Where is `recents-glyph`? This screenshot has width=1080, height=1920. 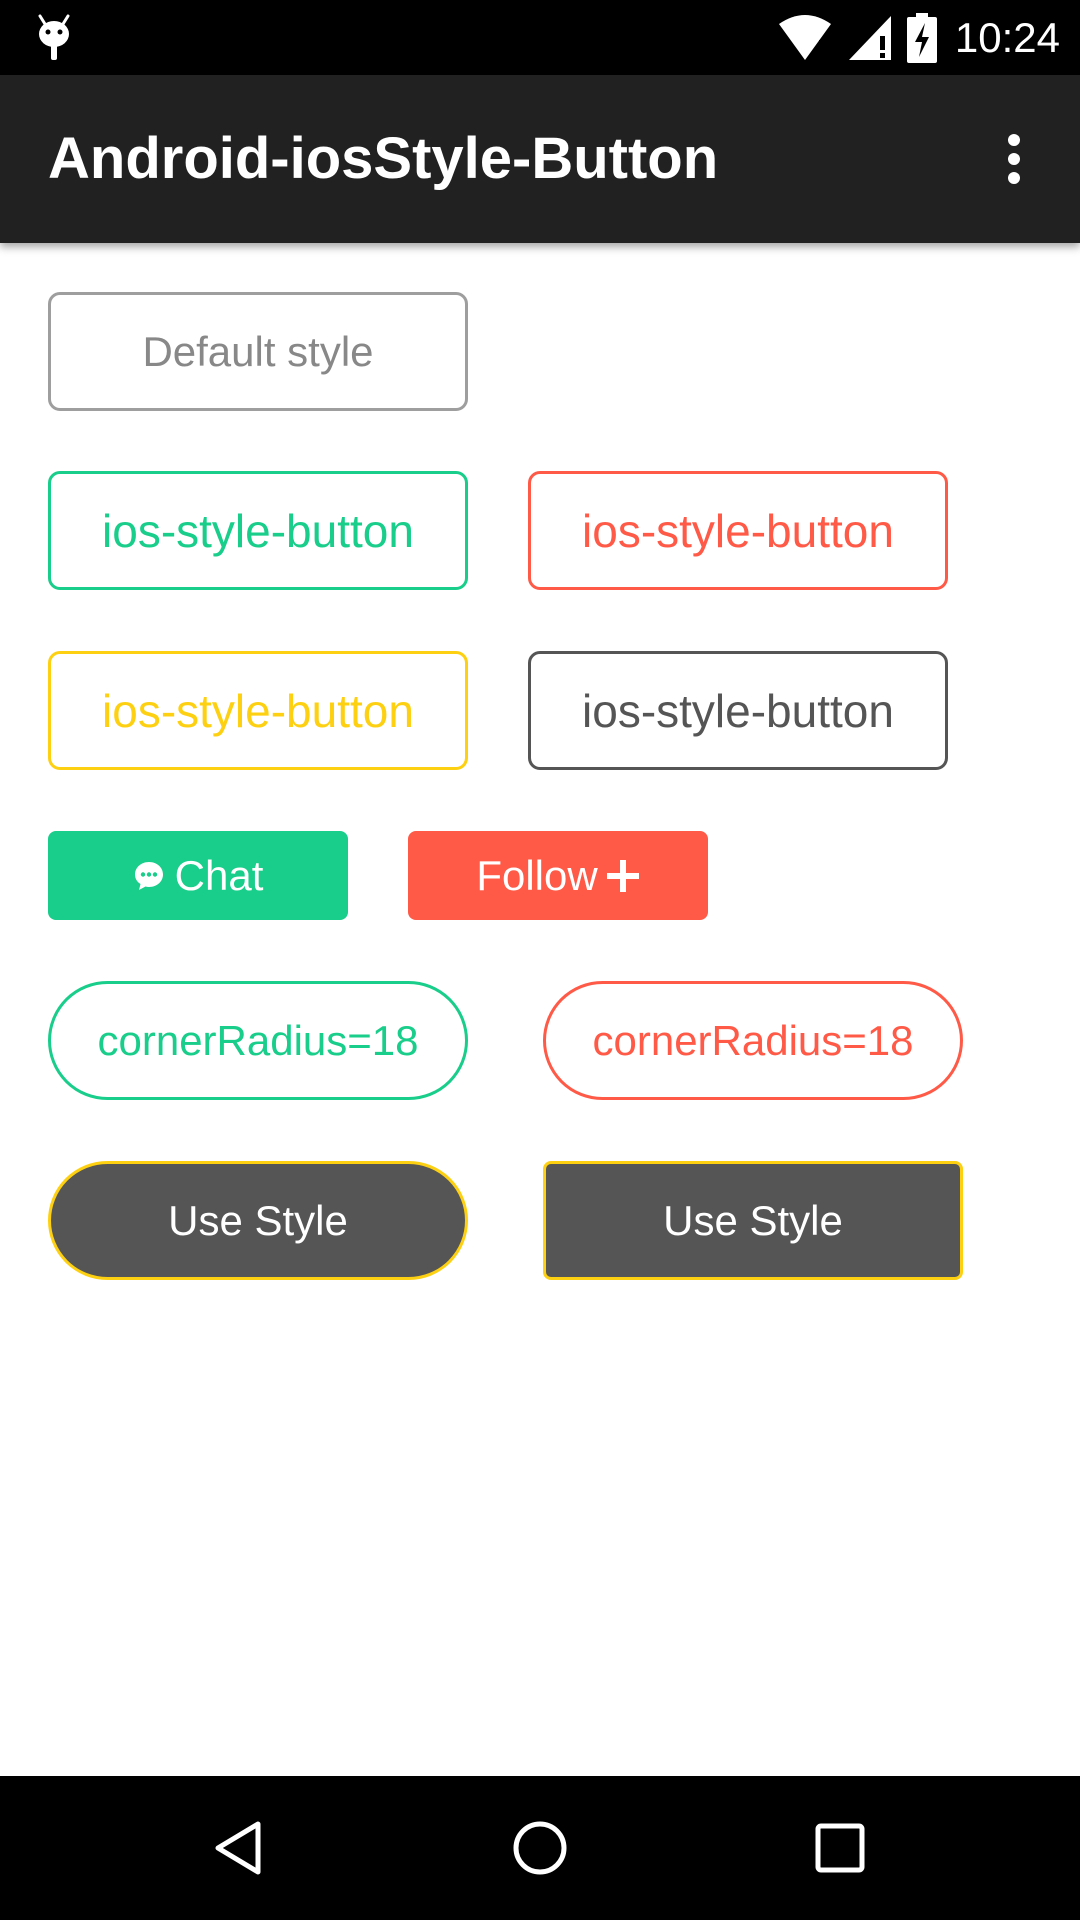 recents-glyph is located at coordinates (840, 1848).